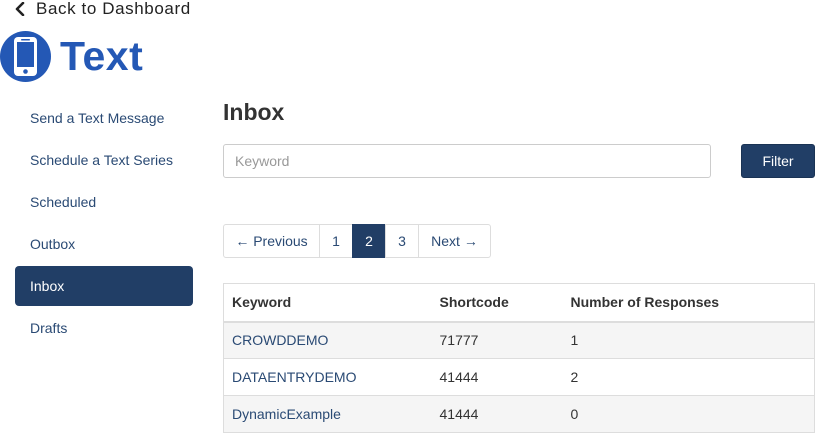 This screenshot has width=815, height=433. I want to click on table-row: DATAENTRYDEMO 41444 2, so click(519, 377).